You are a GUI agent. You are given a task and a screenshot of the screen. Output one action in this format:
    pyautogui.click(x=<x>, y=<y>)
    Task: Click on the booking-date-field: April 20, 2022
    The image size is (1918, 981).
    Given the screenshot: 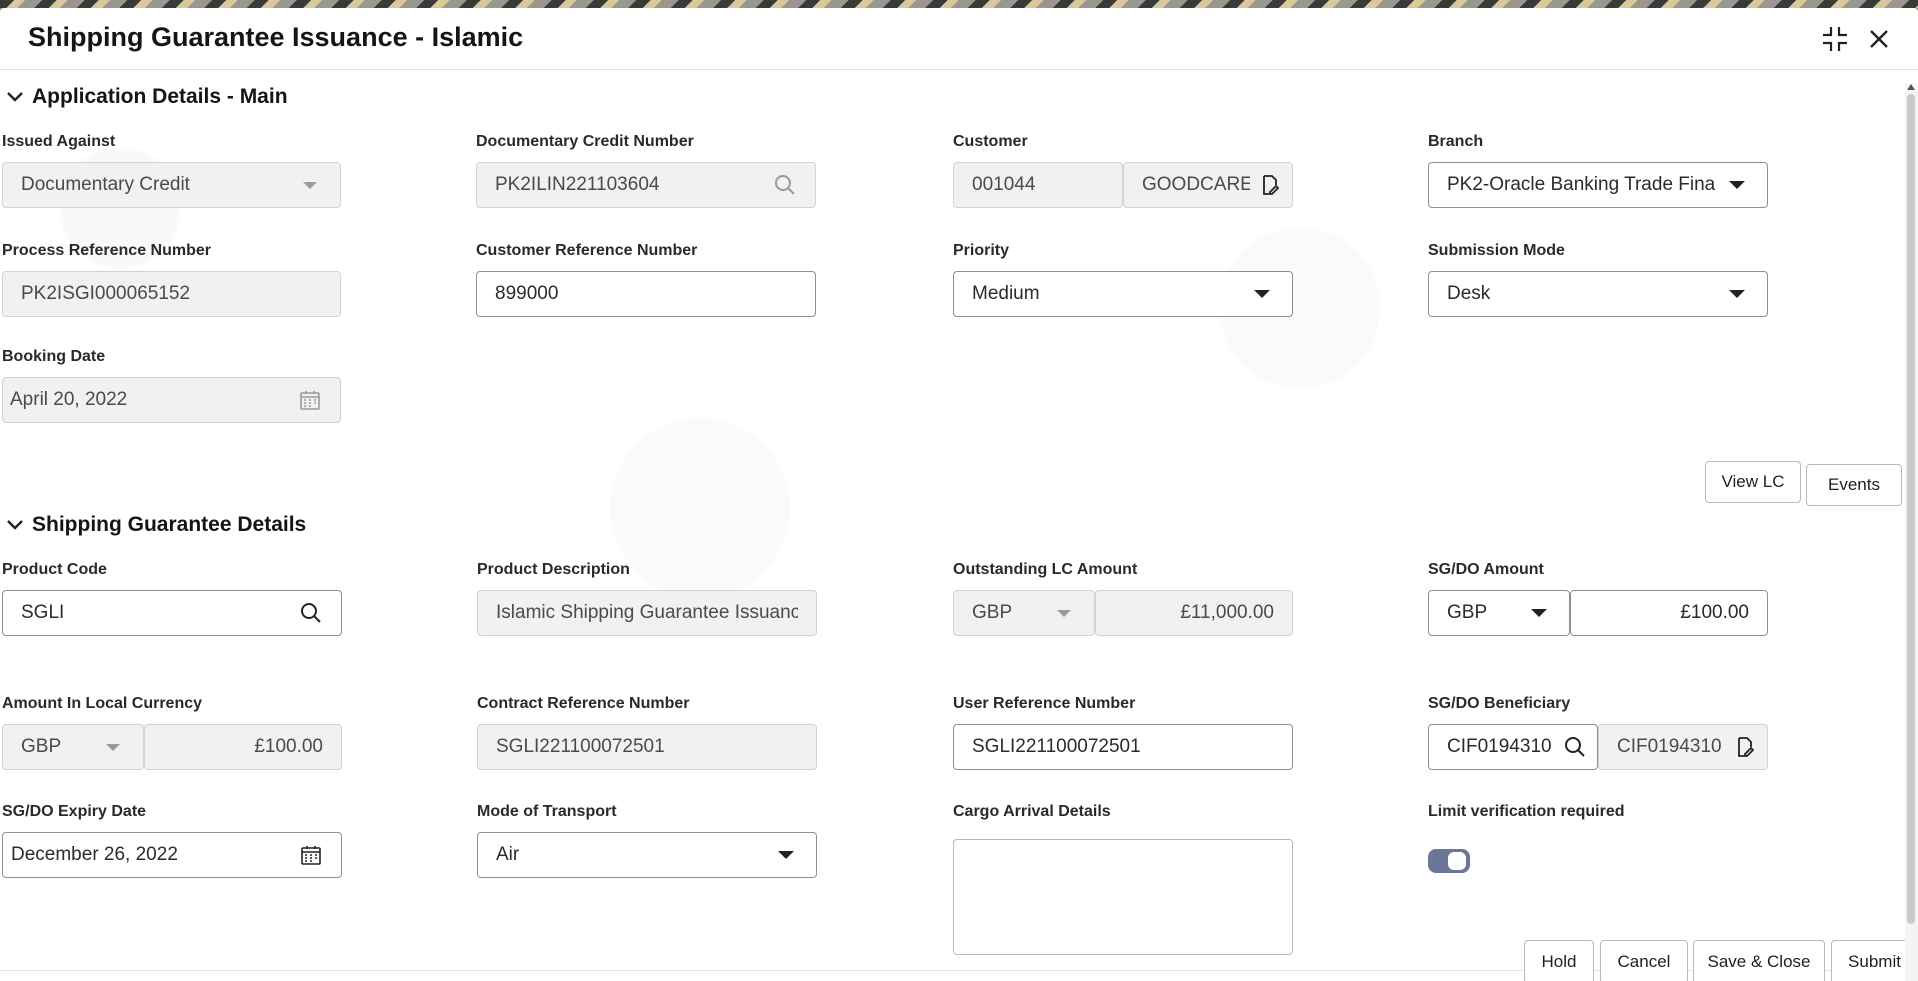 What is the action you would take?
    pyautogui.click(x=171, y=400)
    